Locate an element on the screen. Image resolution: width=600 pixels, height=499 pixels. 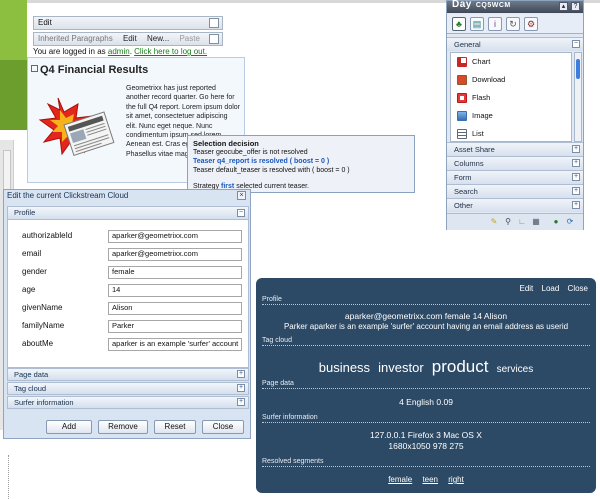
segment-female: female is located at coordinates (400, 479).